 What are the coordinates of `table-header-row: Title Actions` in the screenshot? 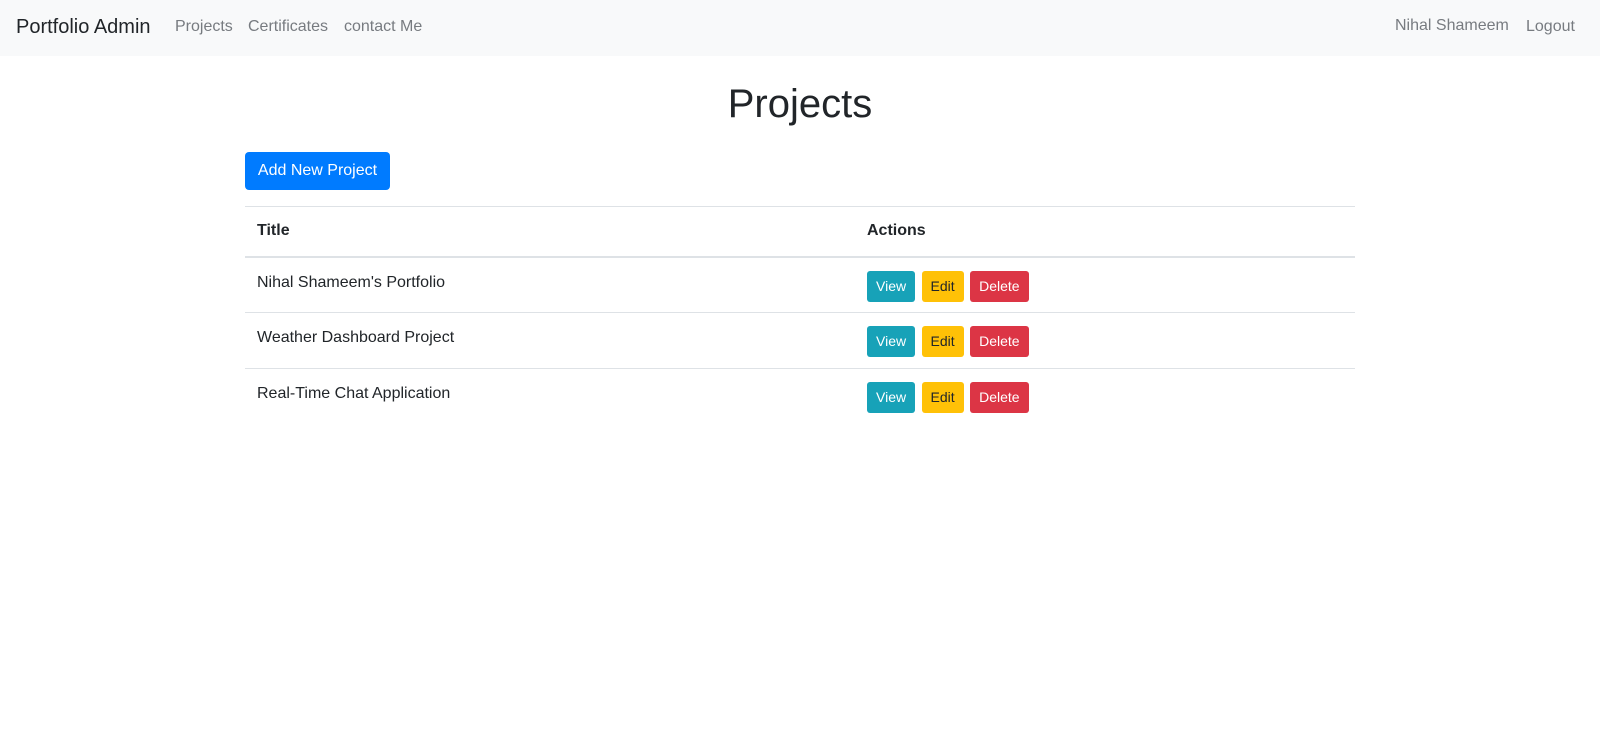 It's located at (800, 232).